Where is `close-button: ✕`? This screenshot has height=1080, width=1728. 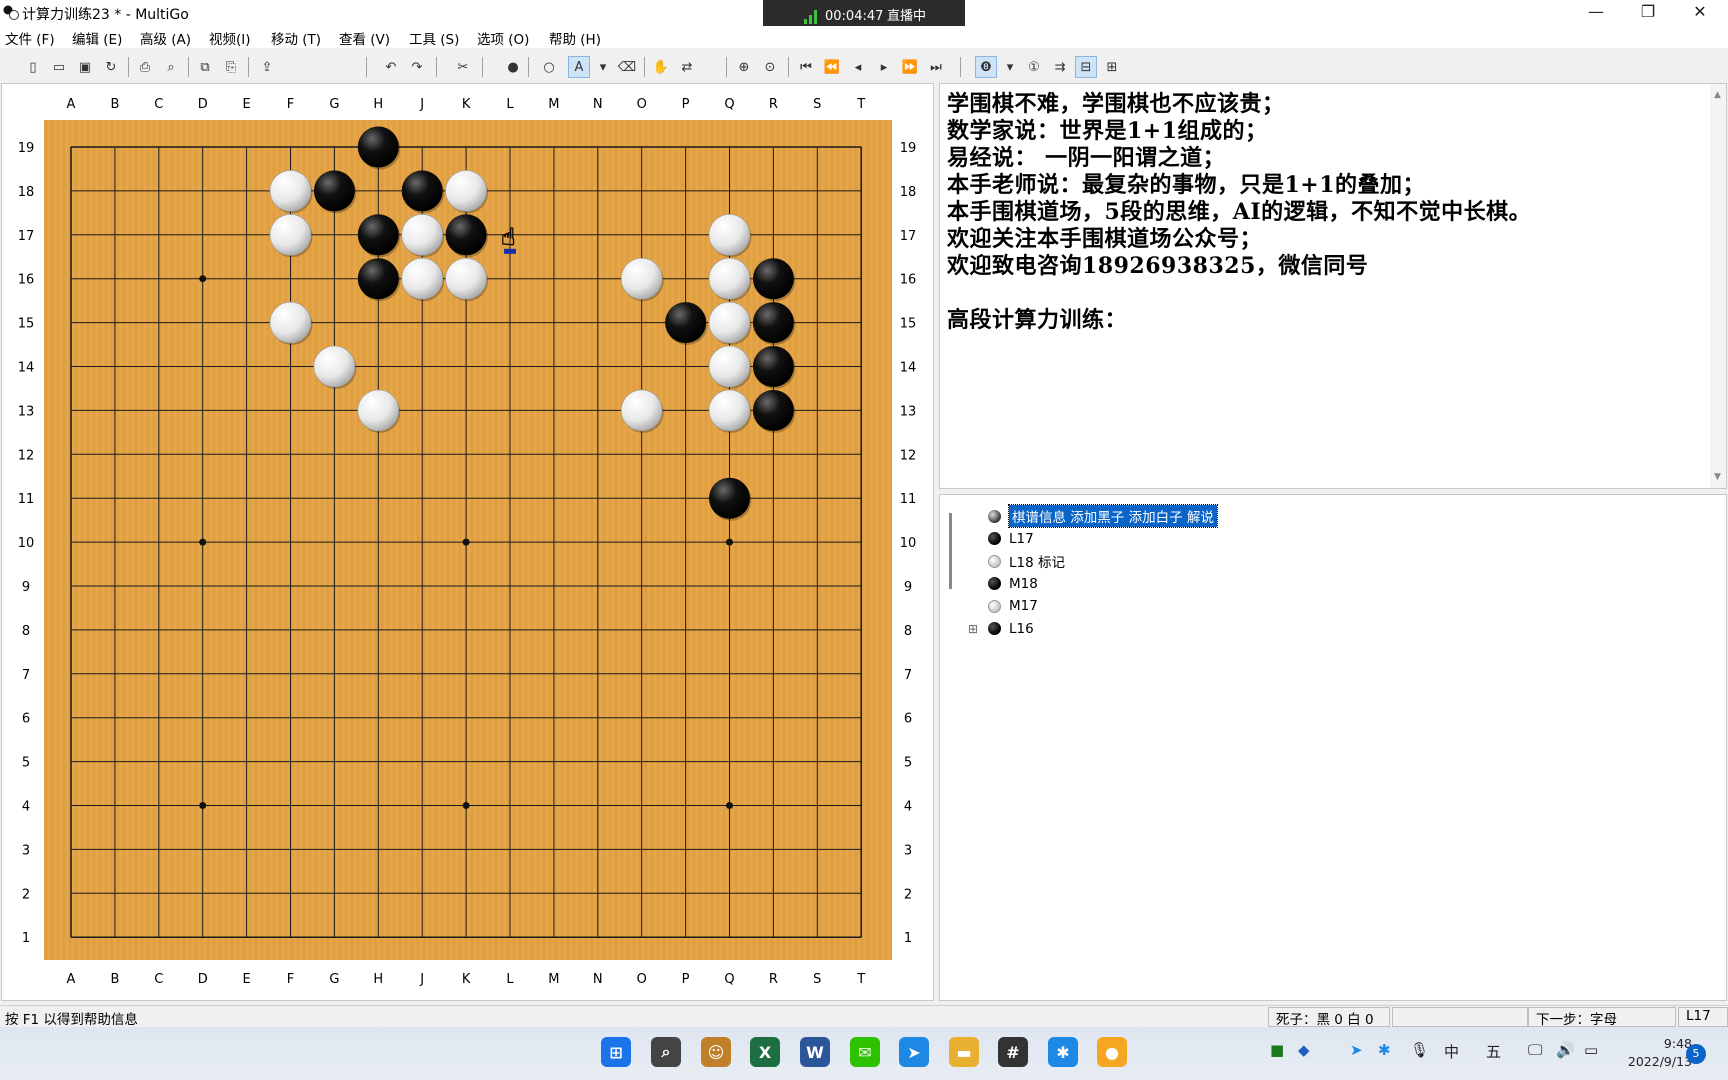 close-button: ✕ is located at coordinates (1700, 13).